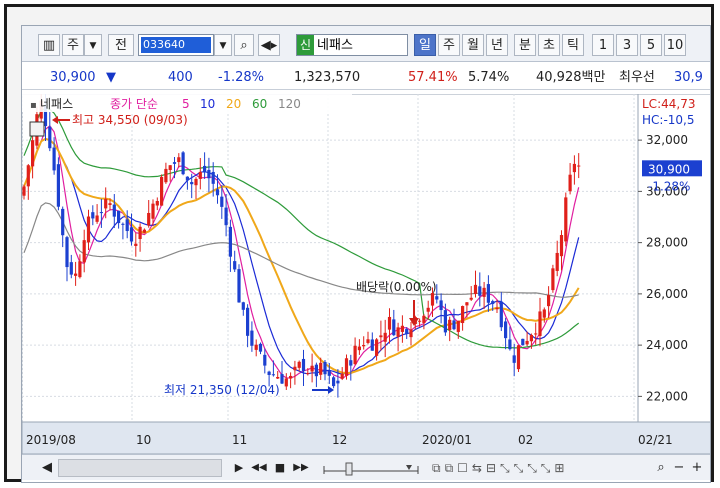 The height and width of the screenshot is (488, 720). Describe the element at coordinates (489, 77) in the screenshot. I see `turnover-ratio: 5.74%` at that location.